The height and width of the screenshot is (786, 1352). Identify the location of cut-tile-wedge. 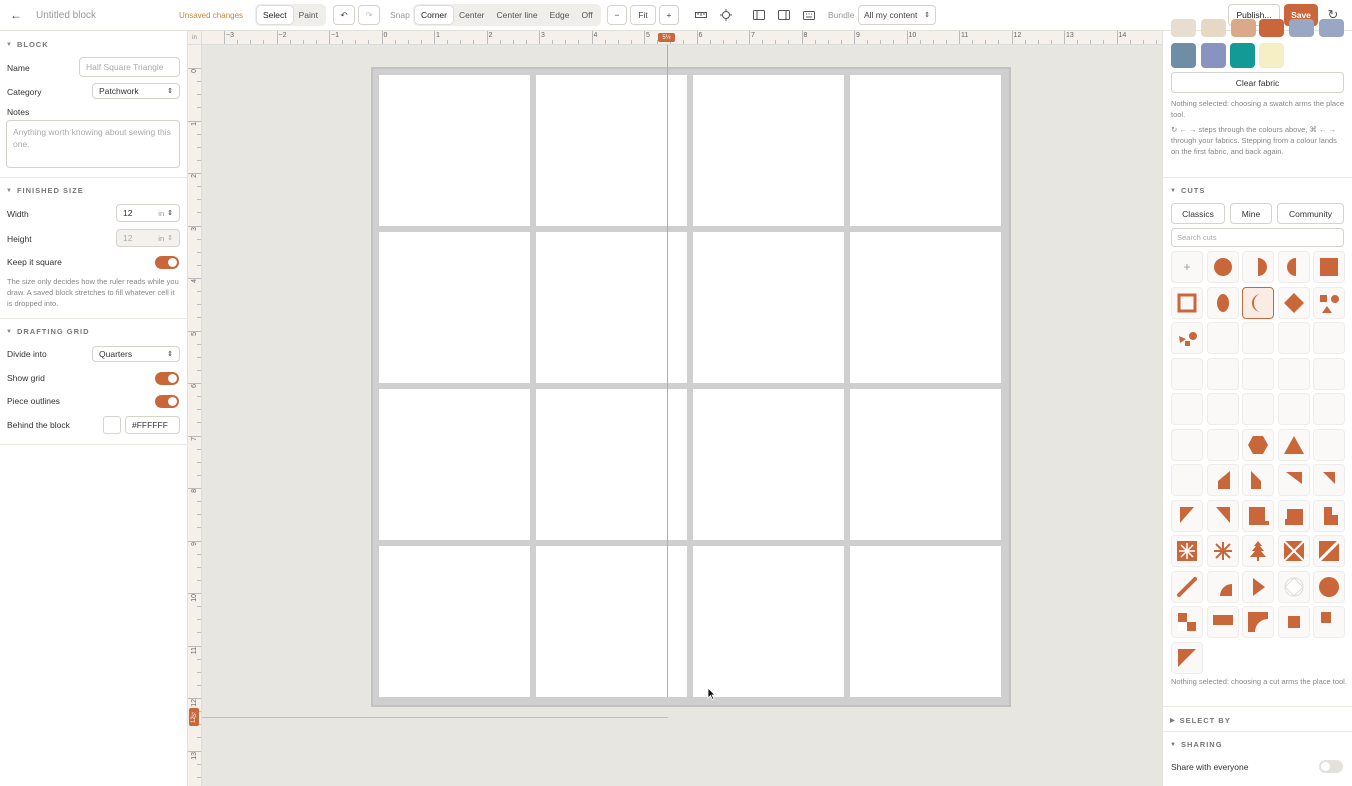
(1222, 480).